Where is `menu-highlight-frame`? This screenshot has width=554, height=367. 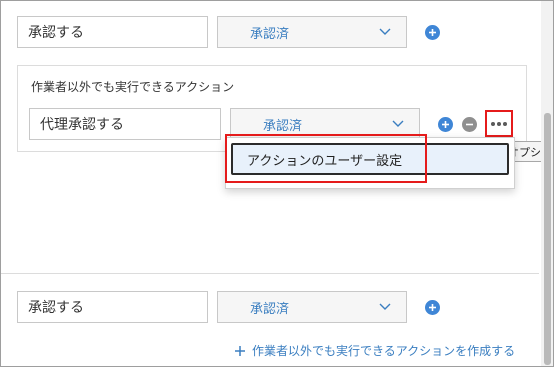 menu-highlight-frame is located at coordinates (326, 158).